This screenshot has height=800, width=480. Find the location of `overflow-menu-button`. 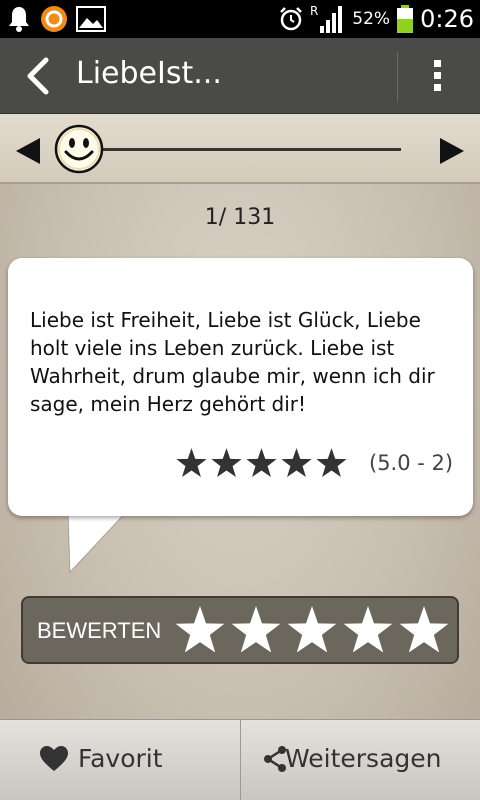

overflow-menu-button is located at coordinates (438, 76).